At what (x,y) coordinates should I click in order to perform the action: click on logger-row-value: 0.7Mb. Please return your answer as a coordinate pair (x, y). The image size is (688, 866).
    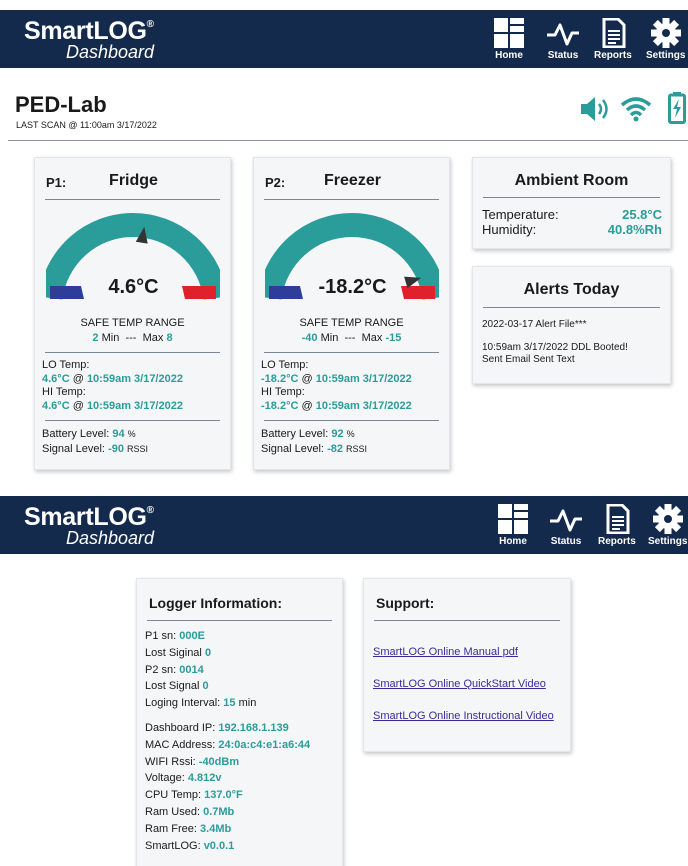
    Looking at the image, I should click on (219, 811).